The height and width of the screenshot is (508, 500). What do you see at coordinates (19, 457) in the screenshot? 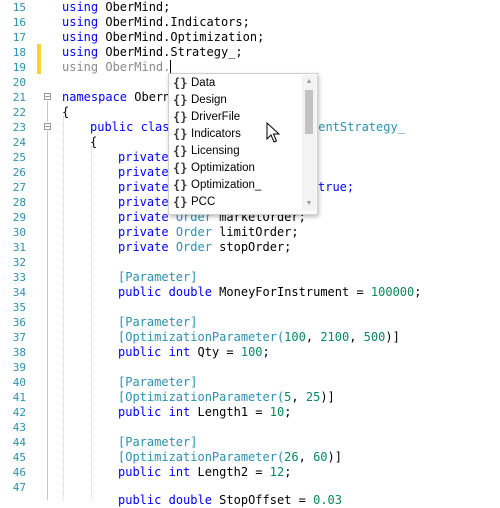
I see `line-number: 45` at bounding box center [19, 457].